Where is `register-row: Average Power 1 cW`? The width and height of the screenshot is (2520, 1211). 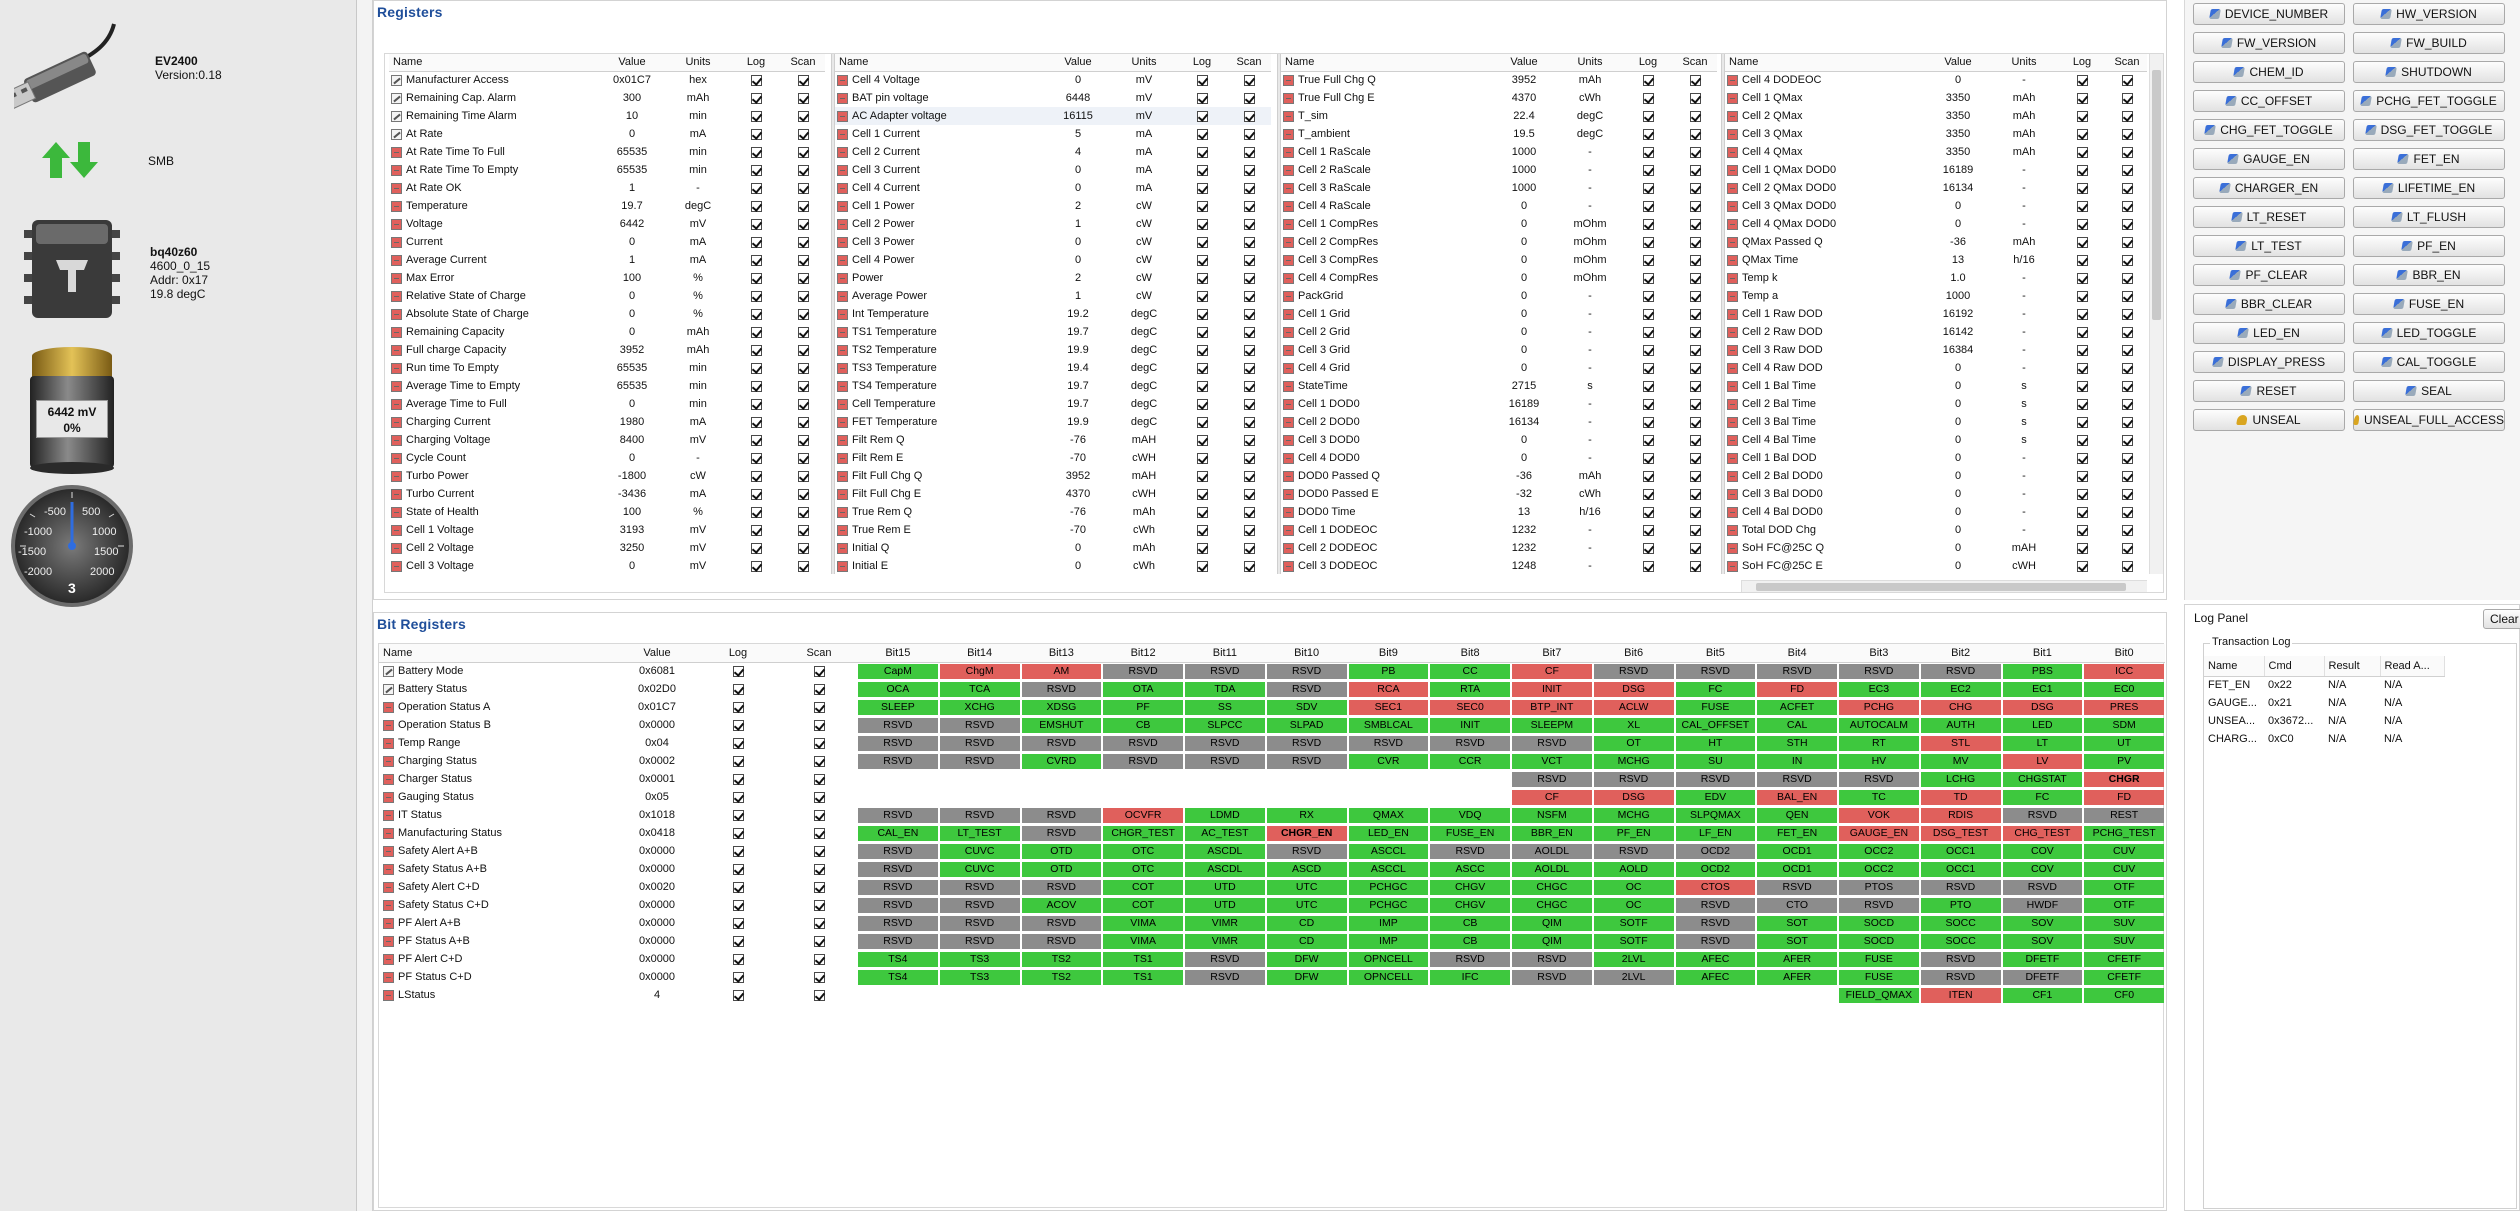
register-row: Average Power 1 cW is located at coordinates (1053, 296).